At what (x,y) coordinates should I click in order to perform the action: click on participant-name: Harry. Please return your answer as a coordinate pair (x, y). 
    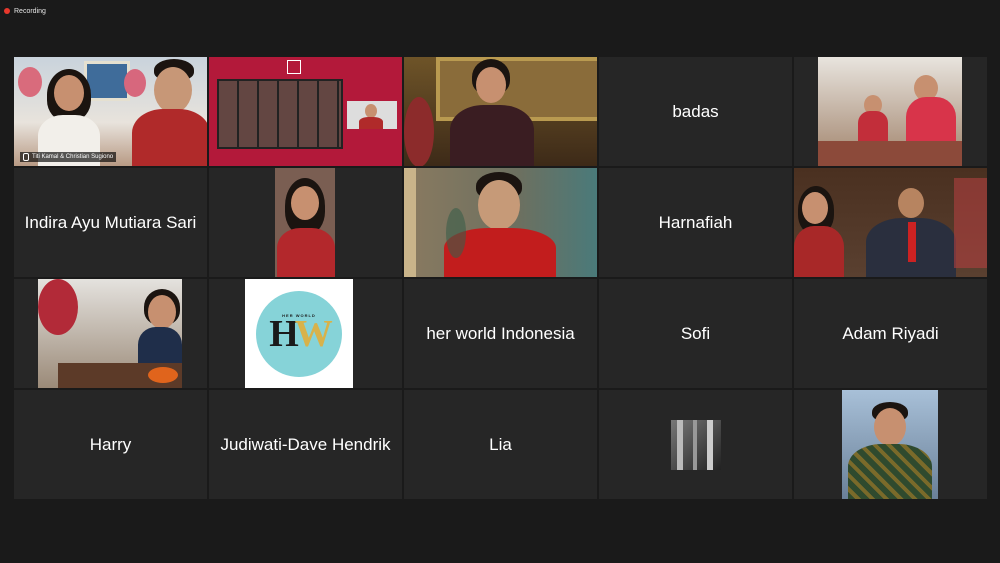
    Looking at the image, I should click on (110, 444).